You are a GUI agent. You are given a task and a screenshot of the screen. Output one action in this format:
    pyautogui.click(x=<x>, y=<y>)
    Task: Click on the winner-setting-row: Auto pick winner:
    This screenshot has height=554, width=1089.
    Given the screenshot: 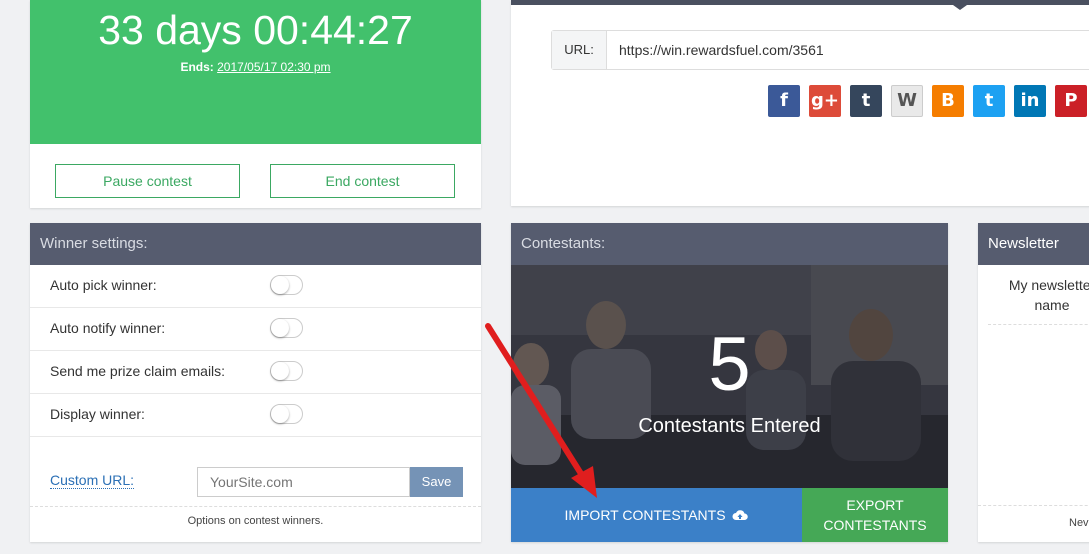 What is the action you would take?
    pyautogui.click(x=255, y=286)
    